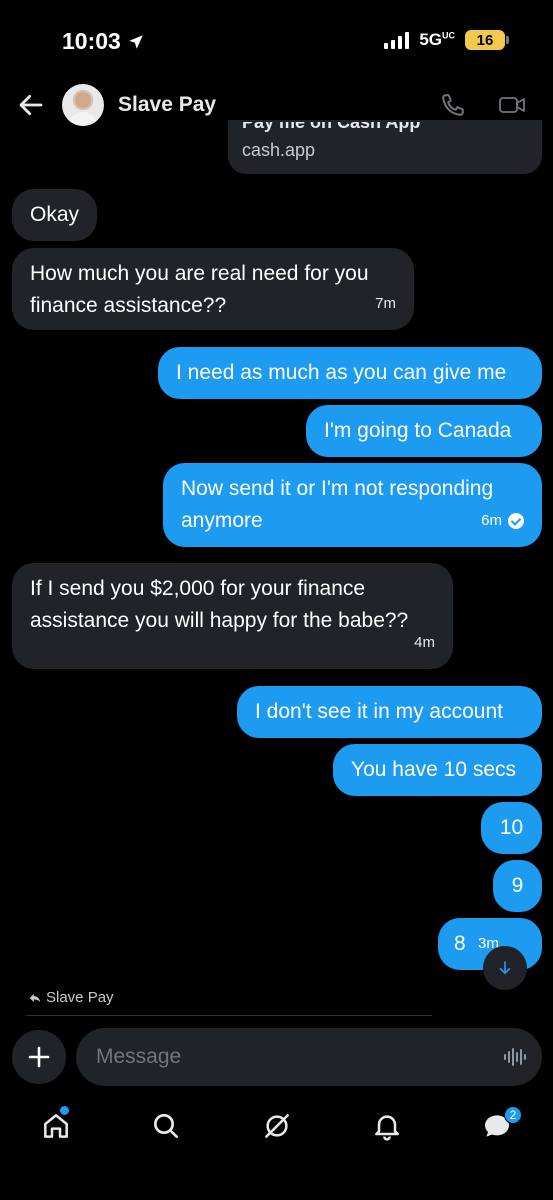 The width and height of the screenshot is (553, 1200). I want to click on message-bubble-outgoing: 10, so click(511, 828).